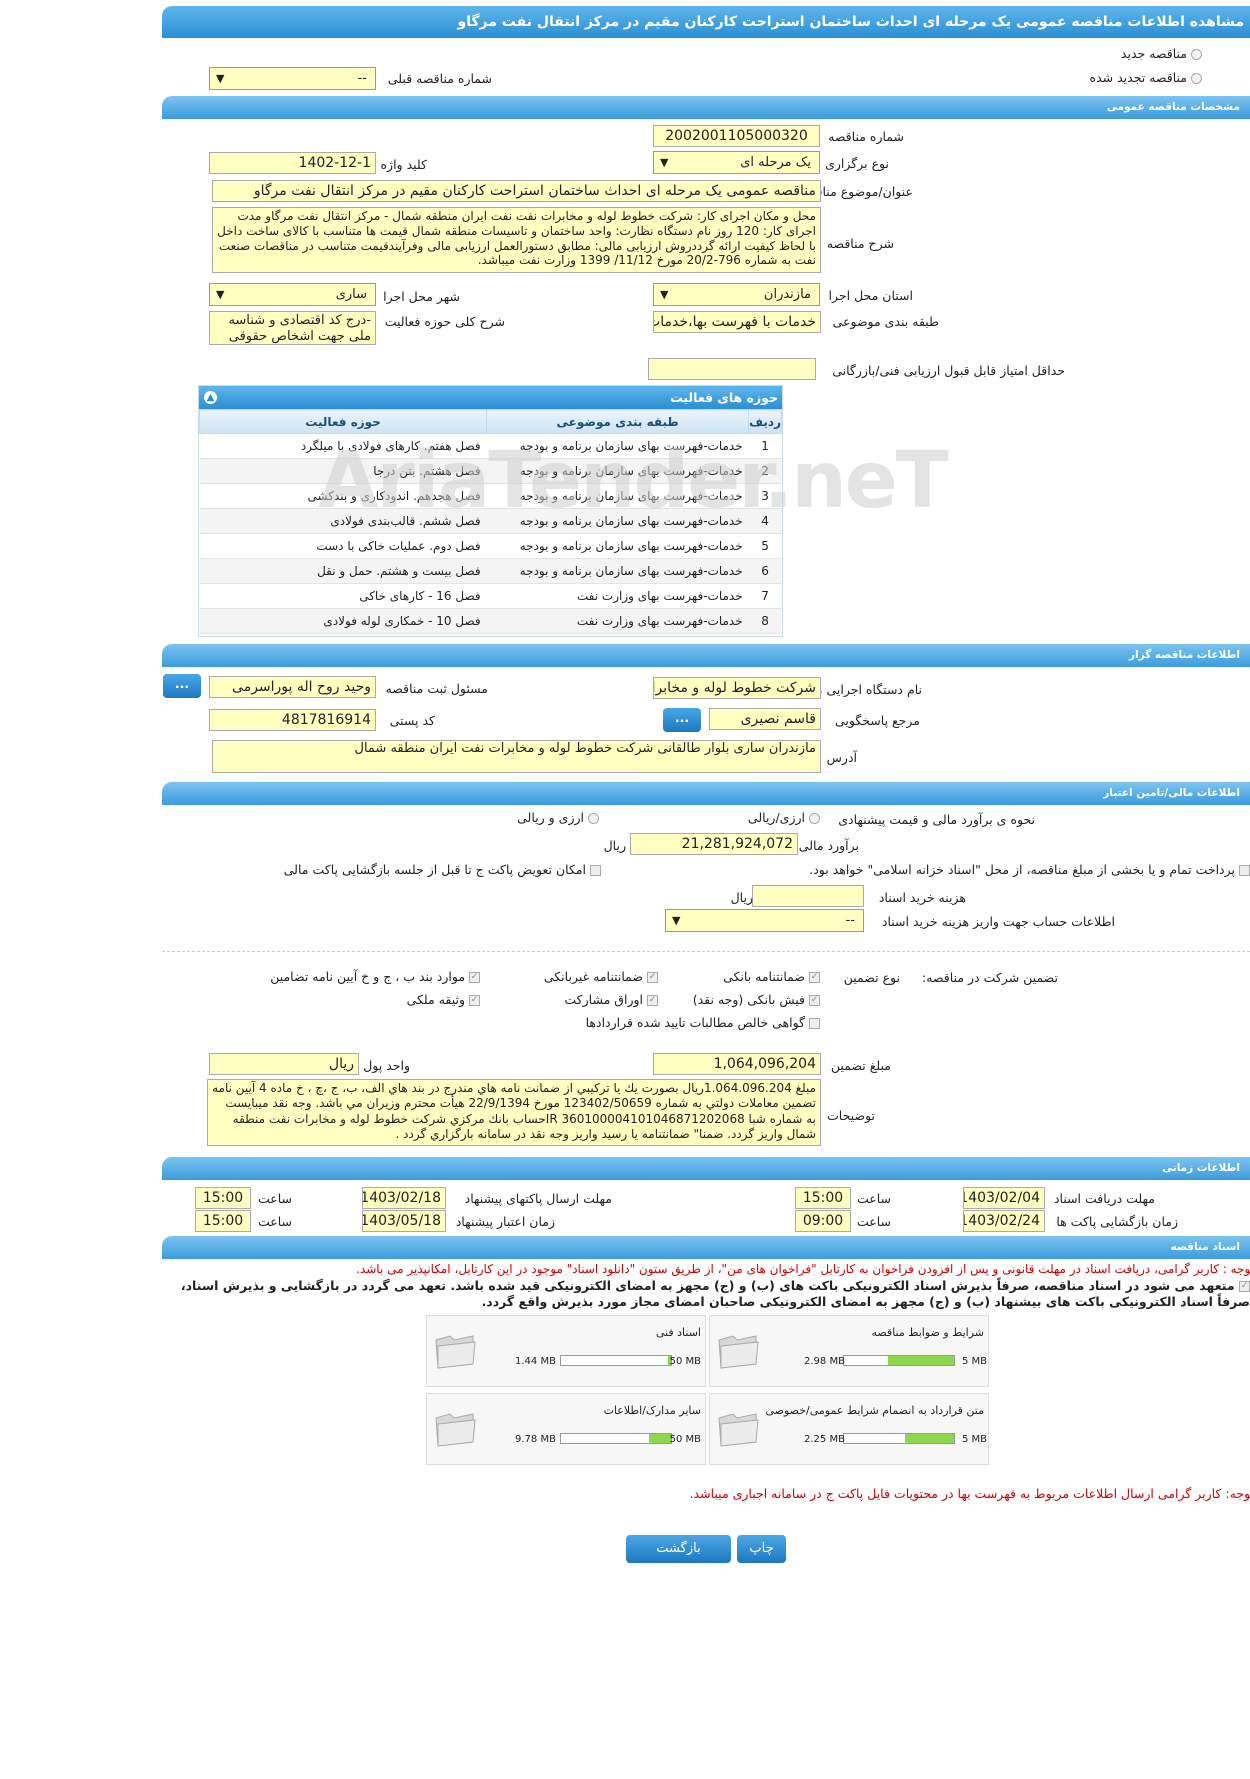 This screenshot has width=1250, height=1779. Describe the element at coordinates (922, 897) in the screenshot. I see `doc-cost-label: هزینه خرید اسناد` at that location.